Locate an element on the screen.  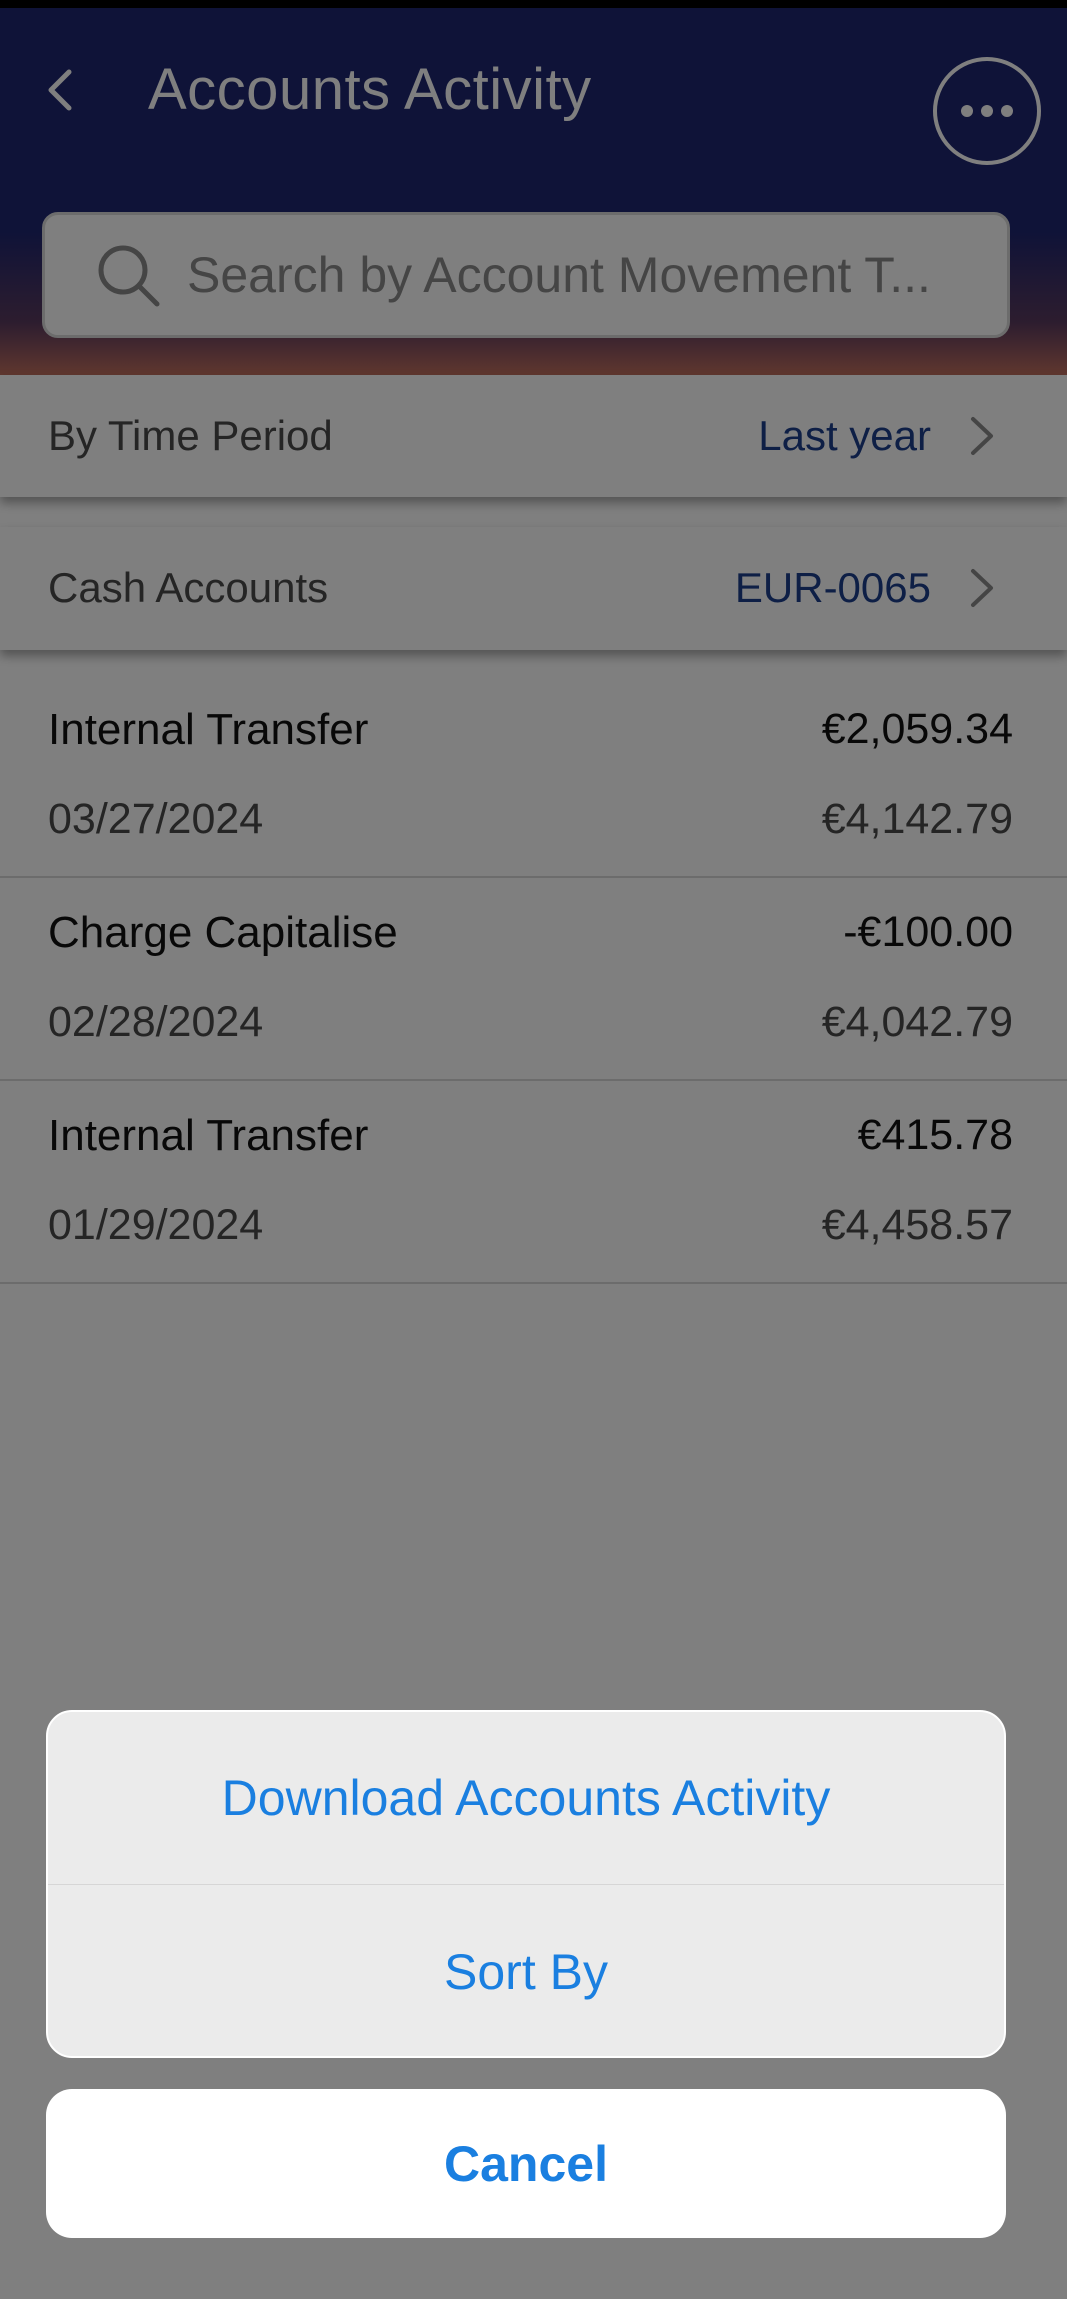
divider is located at coordinates (526, 1884).